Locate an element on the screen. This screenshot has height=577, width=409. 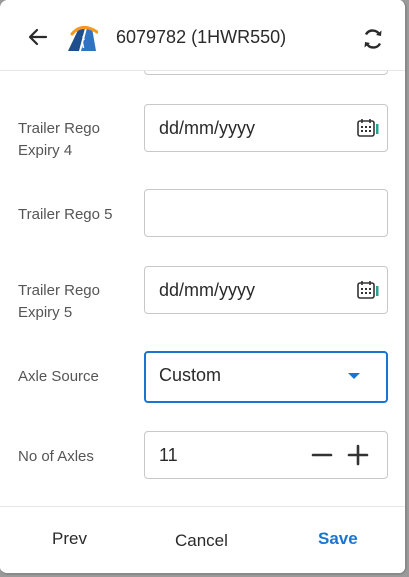
no-of-axles-value: 11 is located at coordinates (168, 455).